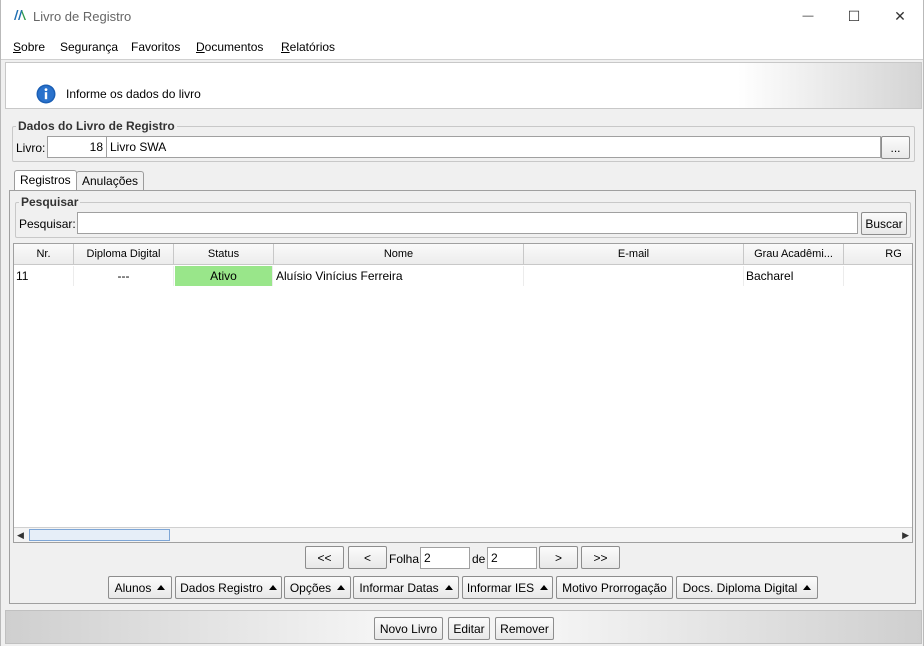 Image resolution: width=924 pixels, height=646 pixels. I want to click on menu-relatorios: Relatórios, so click(308, 47).